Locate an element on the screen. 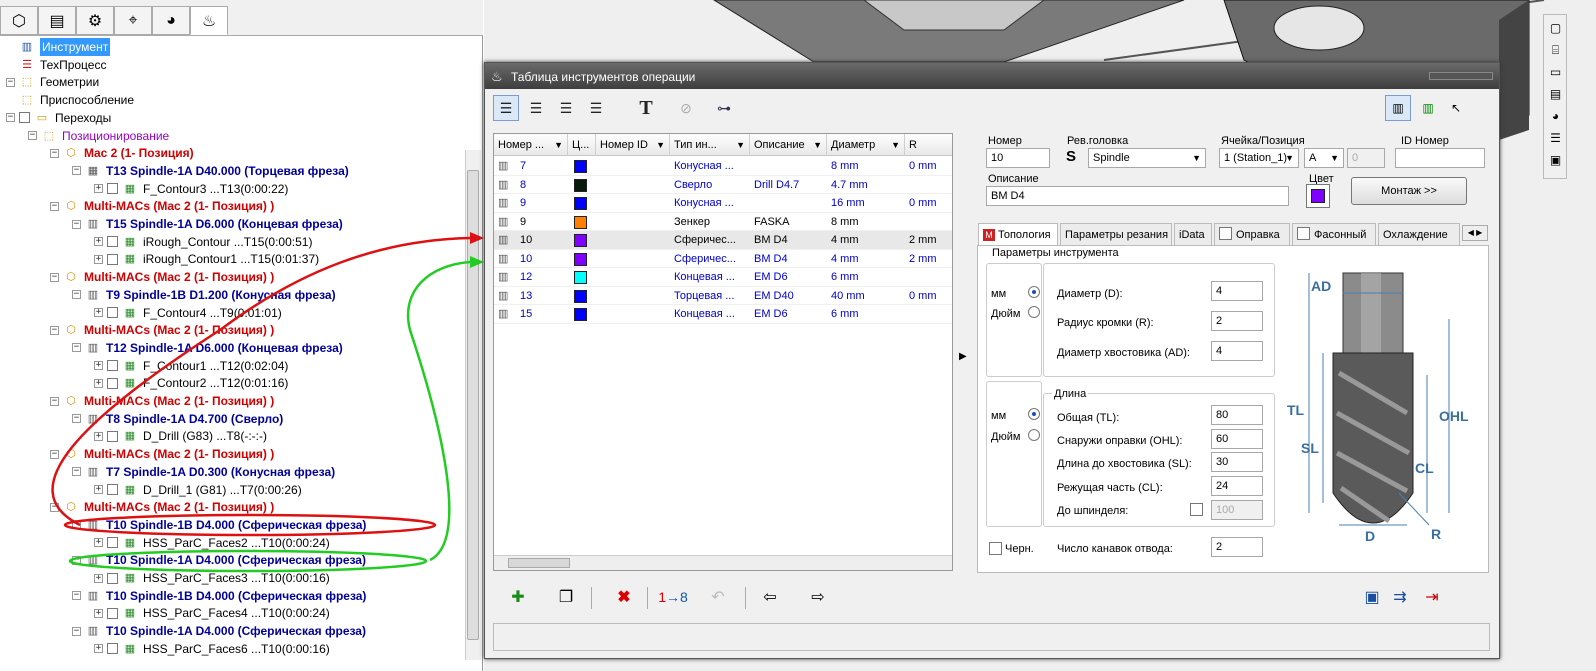  col-id: Номер ID ▼ is located at coordinates (633, 145).